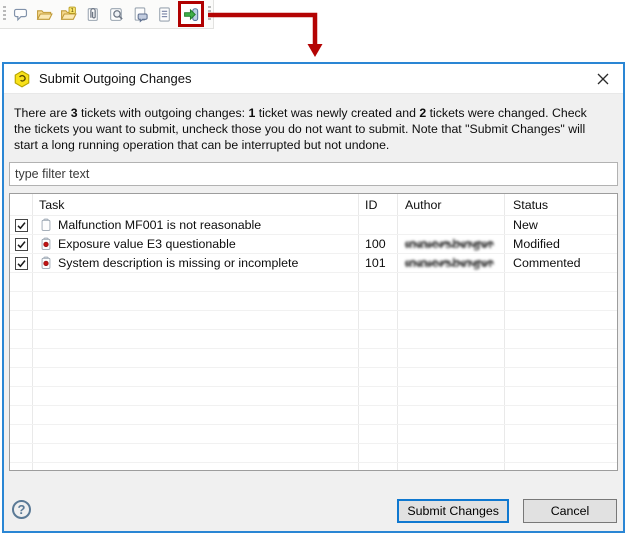 The height and width of the screenshot is (535, 627). What do you see at coordinates (92, 14) in the screenshot?
I see `attachment-icon` at bounding box center [92, 14].